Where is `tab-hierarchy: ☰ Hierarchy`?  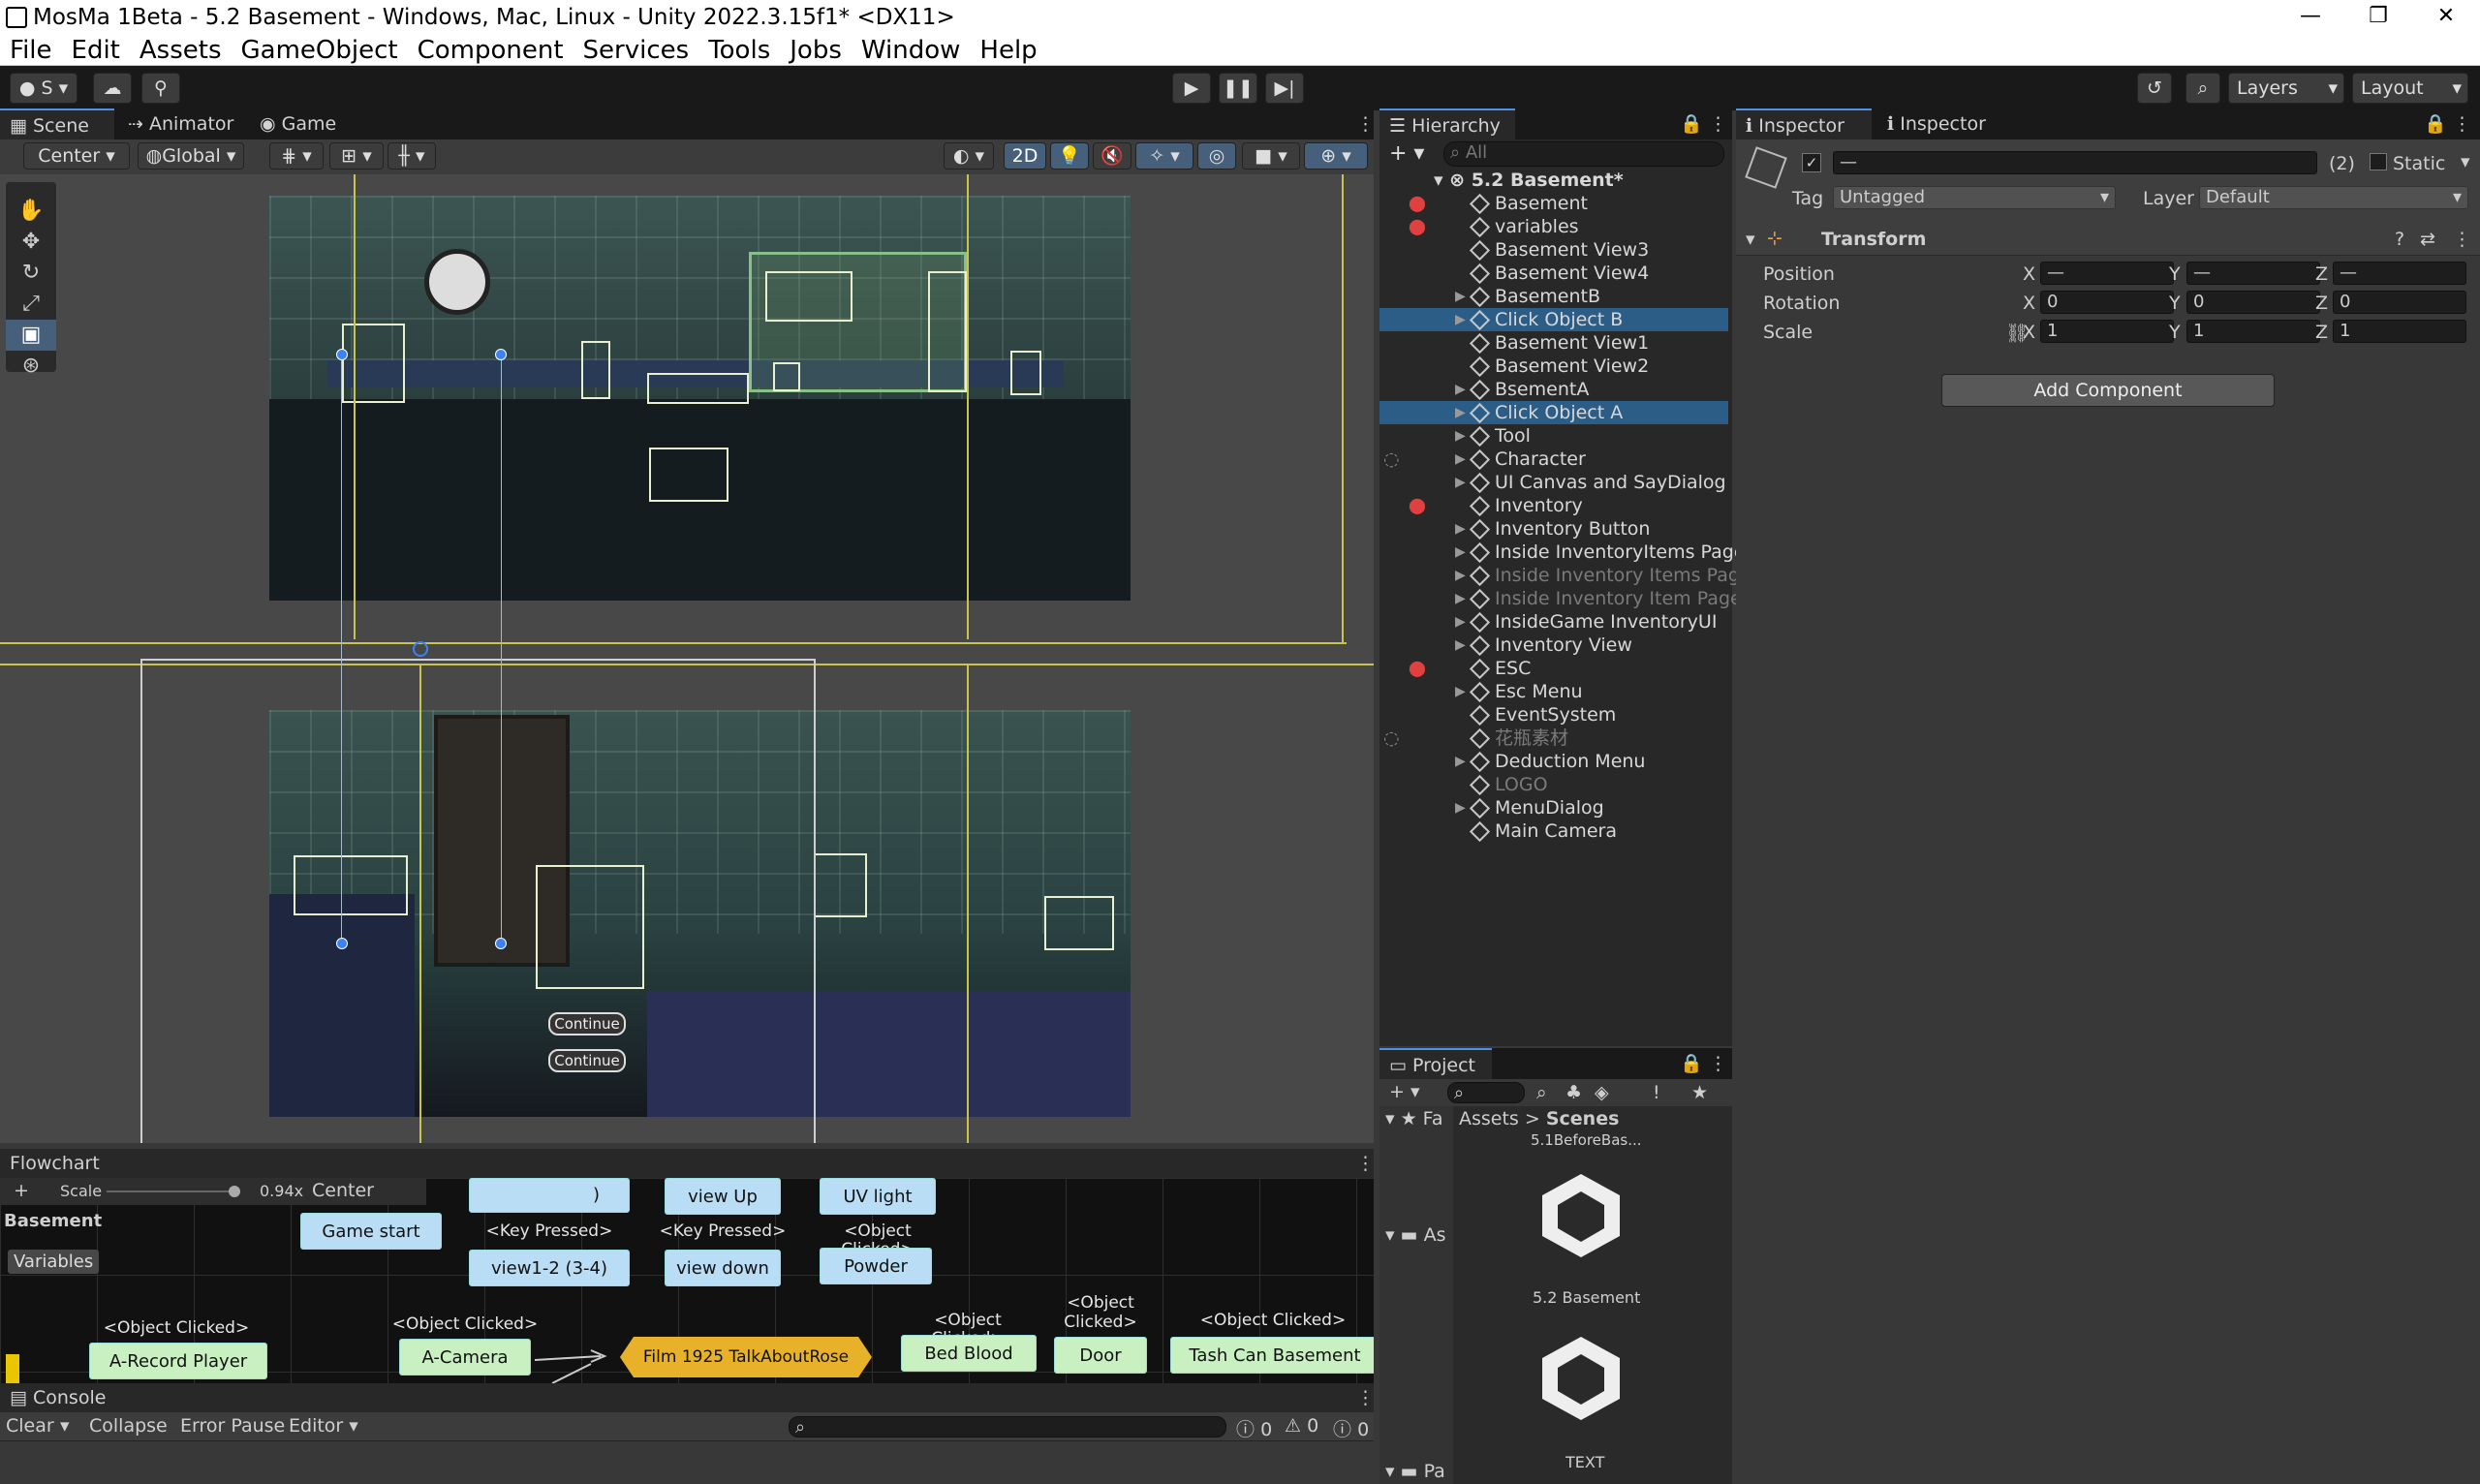
tab-hierarchy: ☰ Hierarchy is located at coordinates (1447, 123).